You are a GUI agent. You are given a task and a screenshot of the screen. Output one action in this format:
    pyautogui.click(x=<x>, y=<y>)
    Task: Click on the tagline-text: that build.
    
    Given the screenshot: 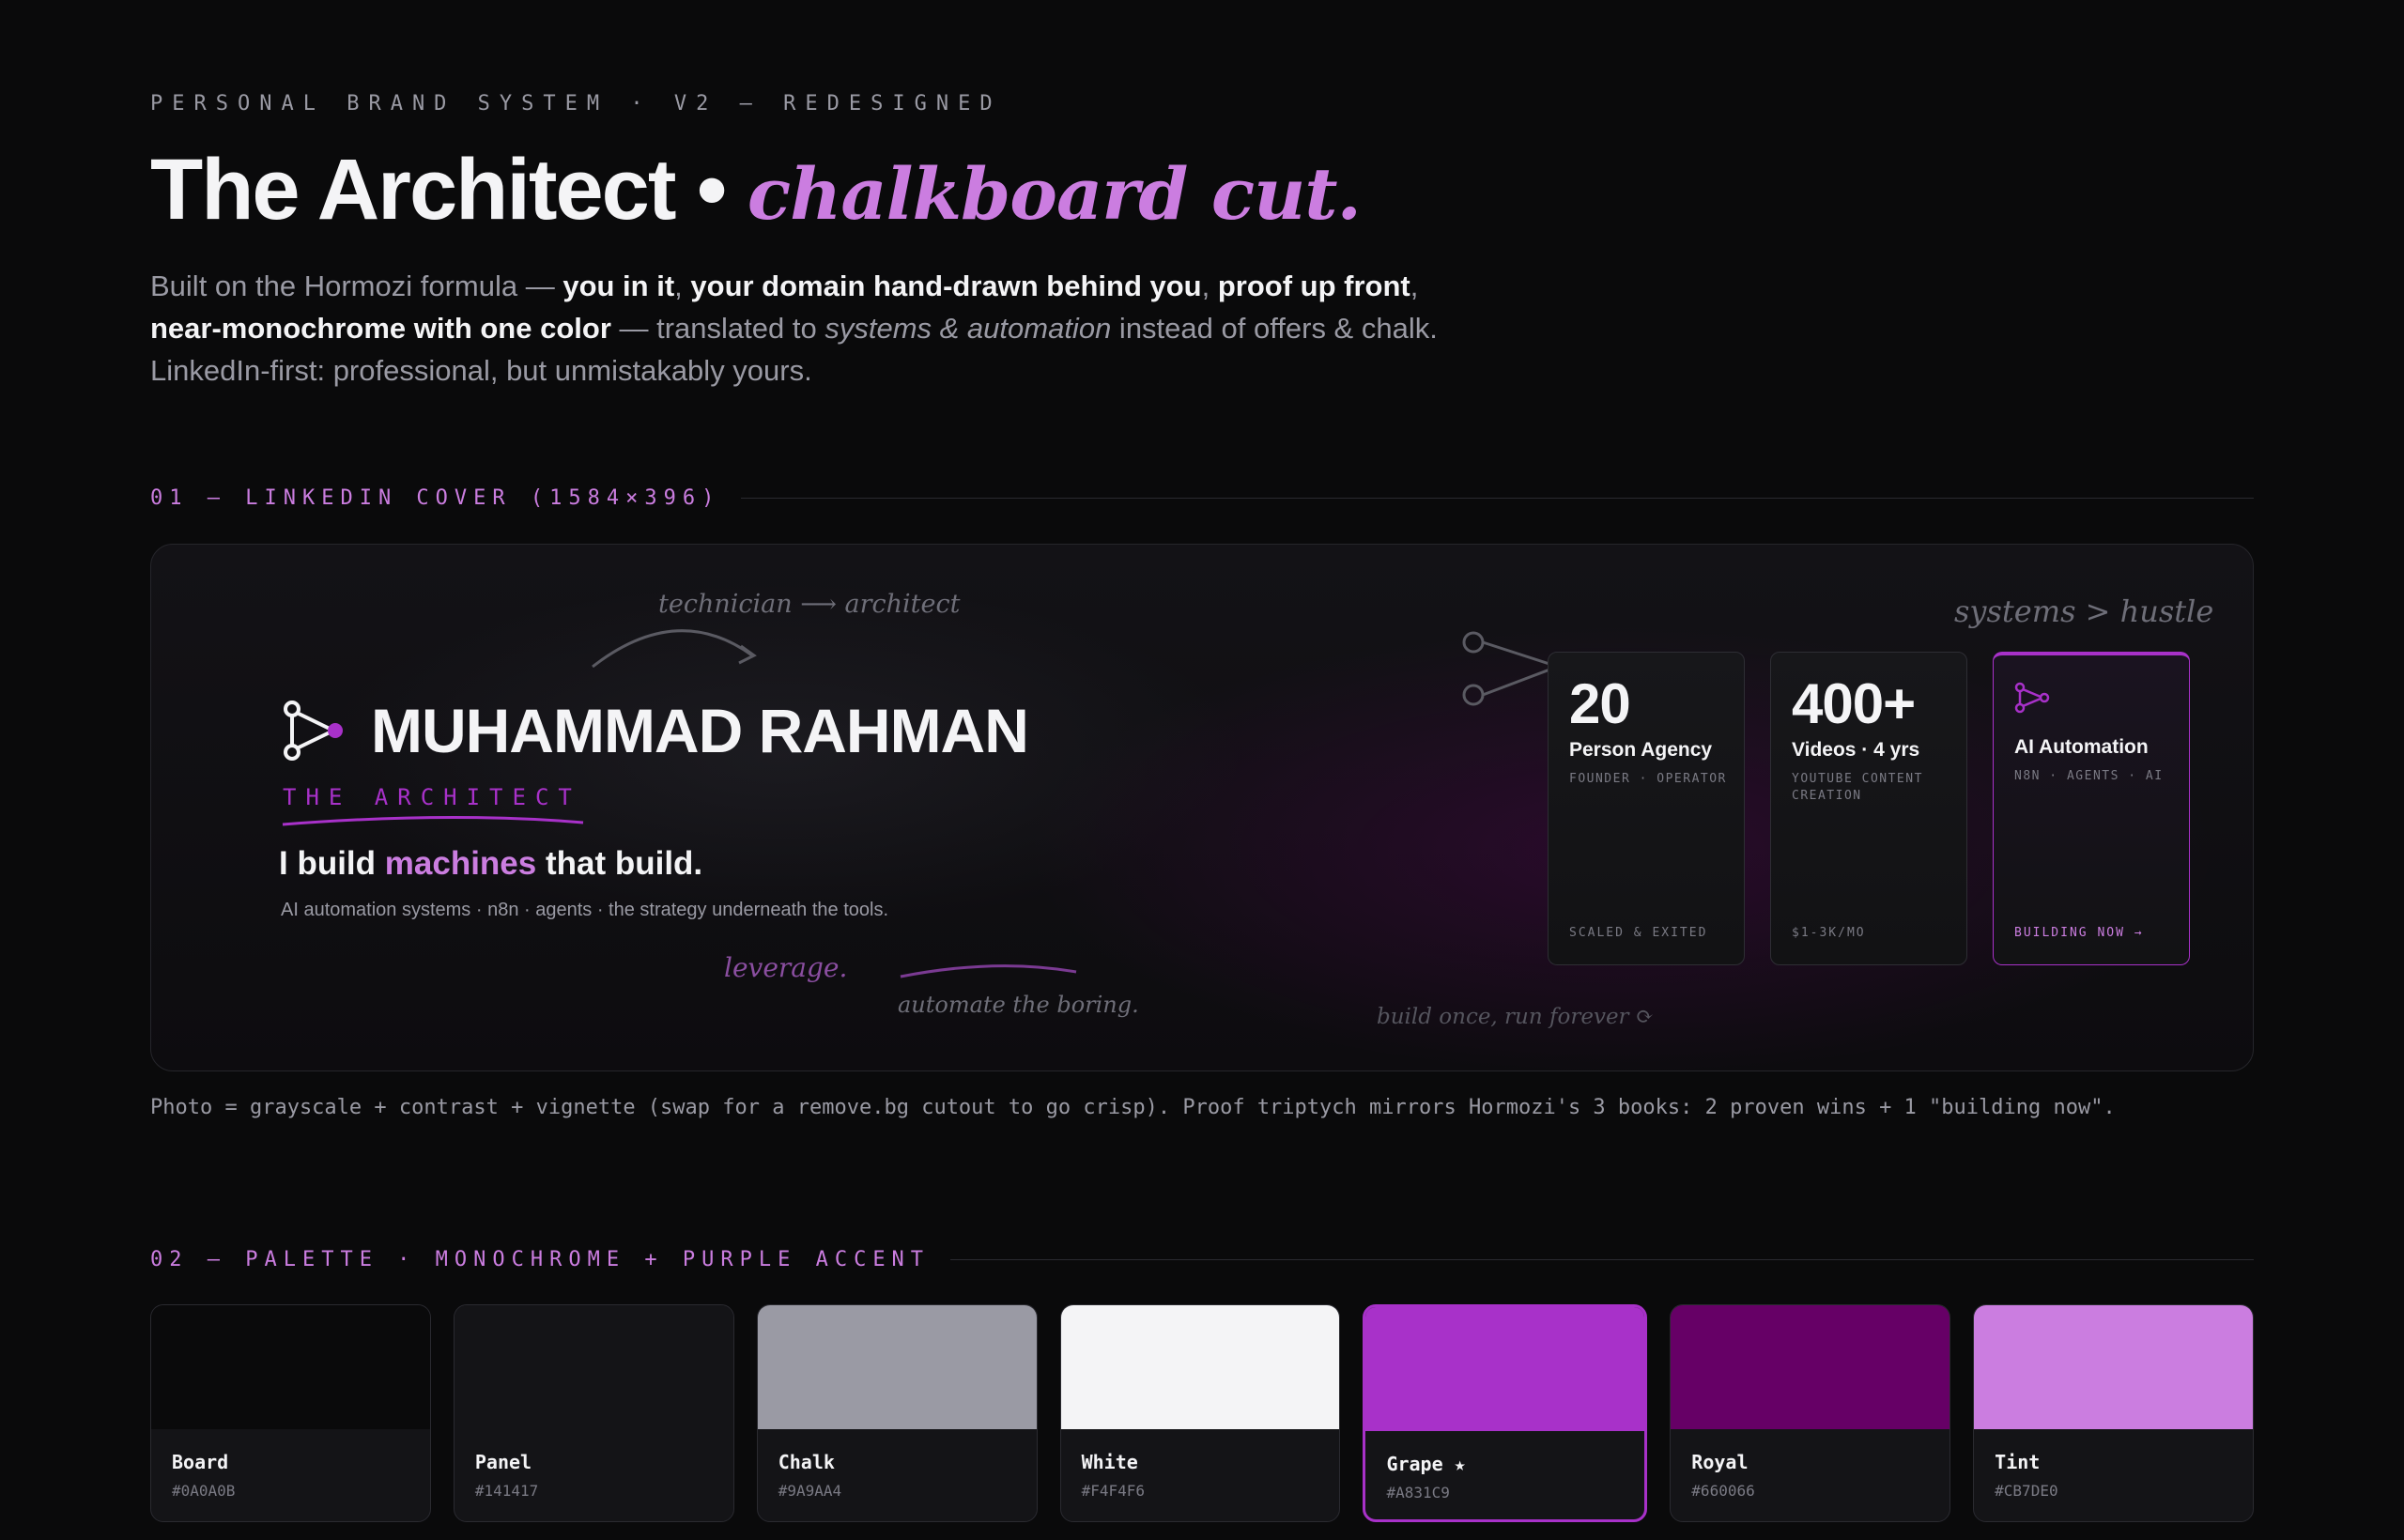 What is the action you would take?
    pyautogui.click(x=619, y=863)
    